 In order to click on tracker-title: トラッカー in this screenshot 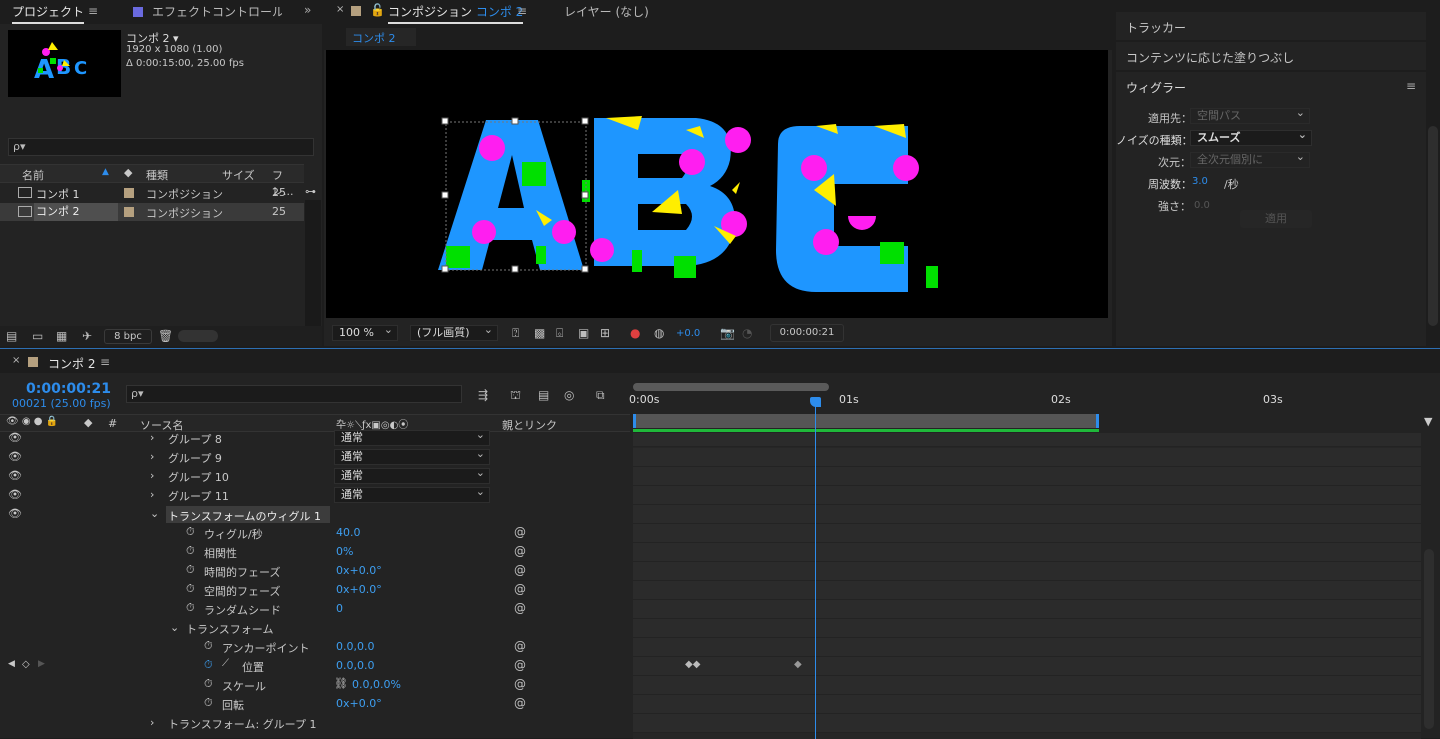, I will do `click(1156, 27)`.